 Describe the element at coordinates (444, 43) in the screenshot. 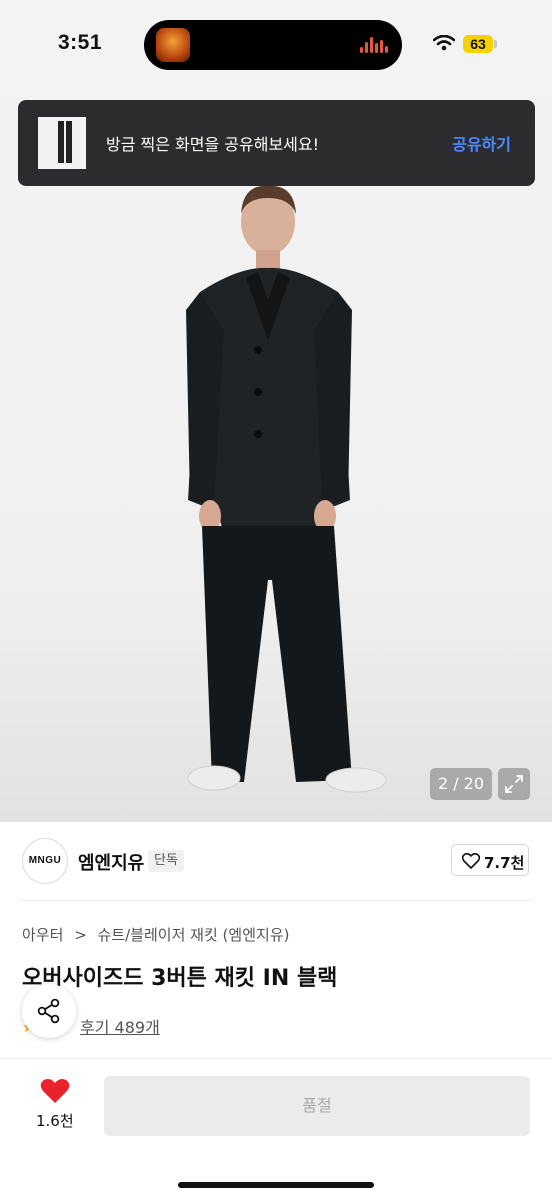

I see `wifi-icon` at that location.